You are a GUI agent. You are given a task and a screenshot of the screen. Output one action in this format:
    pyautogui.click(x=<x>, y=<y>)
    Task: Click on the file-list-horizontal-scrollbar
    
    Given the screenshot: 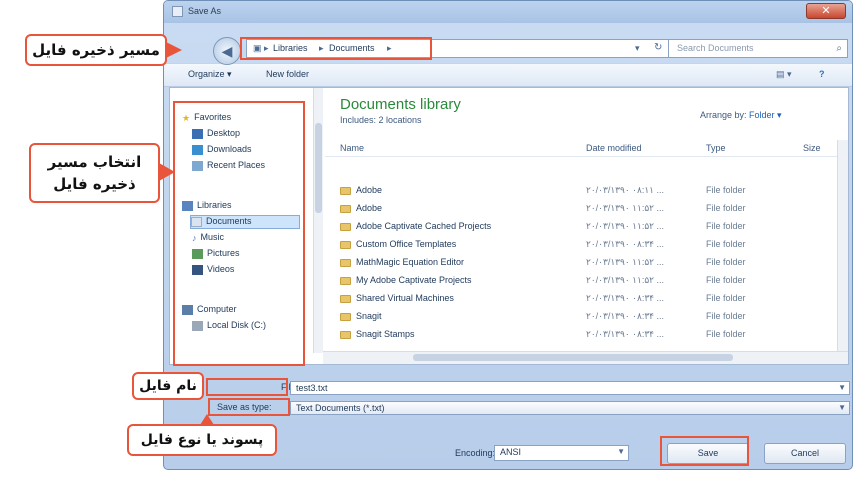 What is the action you would take?
    pyautogui.click(x=585, y=357)
    